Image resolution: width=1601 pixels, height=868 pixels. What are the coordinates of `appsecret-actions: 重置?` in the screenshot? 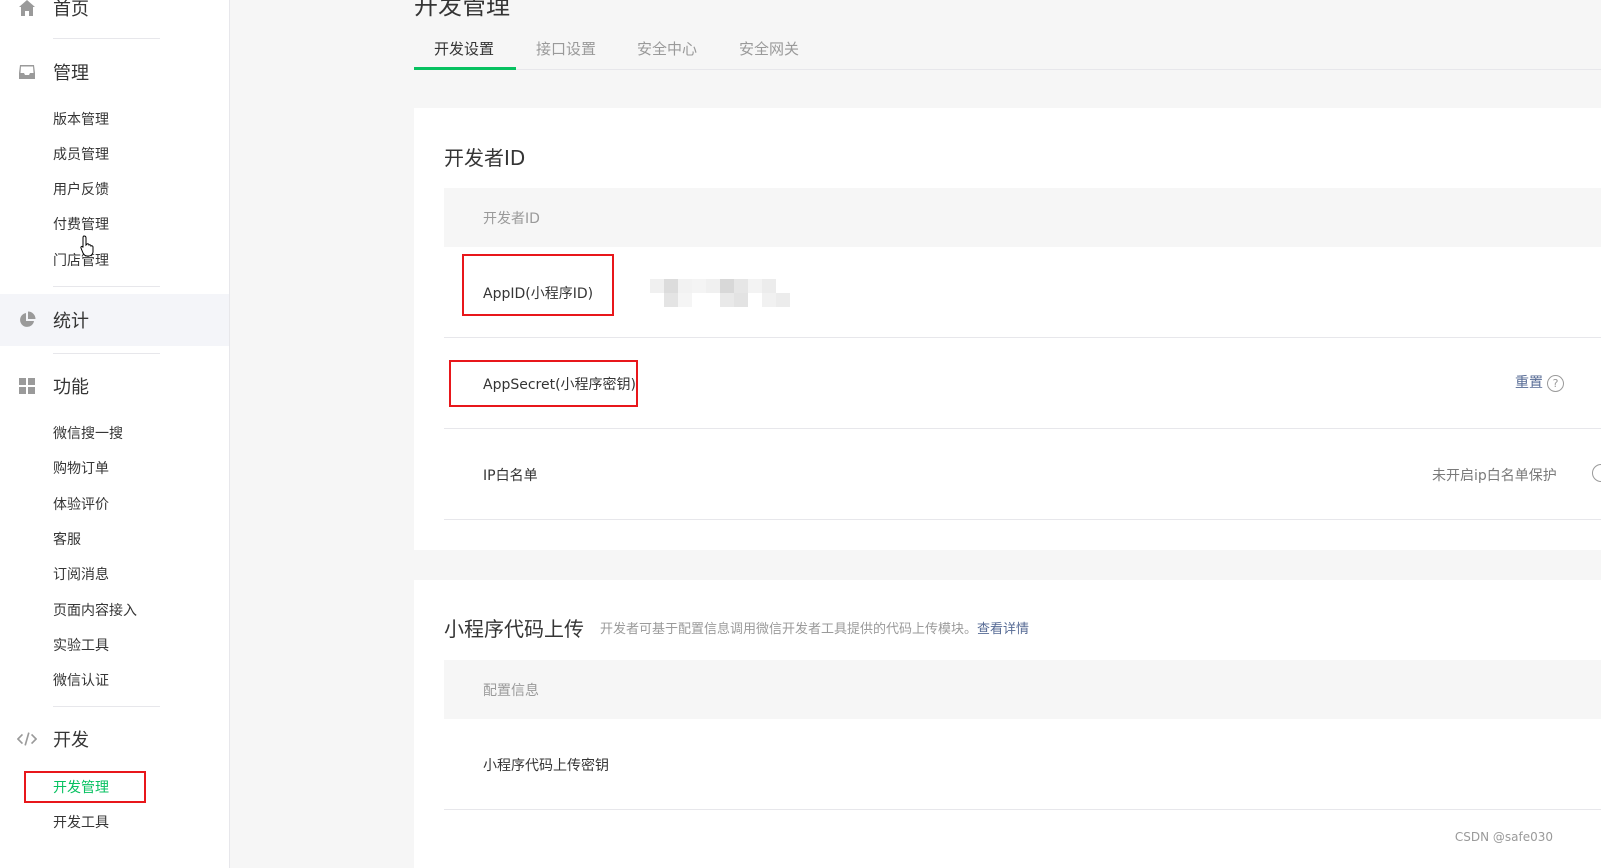 It's located at (1539, 382).